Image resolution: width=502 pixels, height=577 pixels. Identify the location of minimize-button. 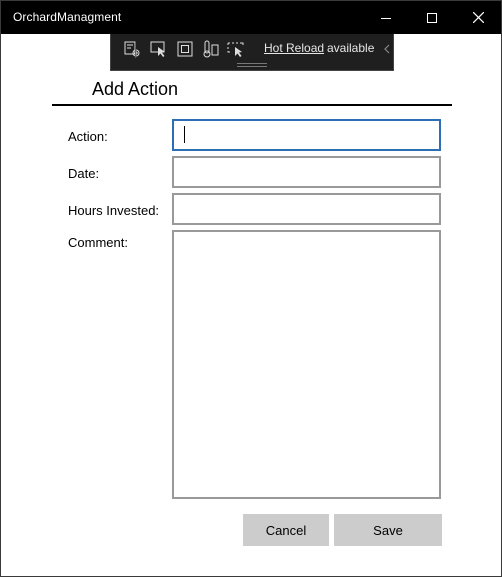
(386, 17).